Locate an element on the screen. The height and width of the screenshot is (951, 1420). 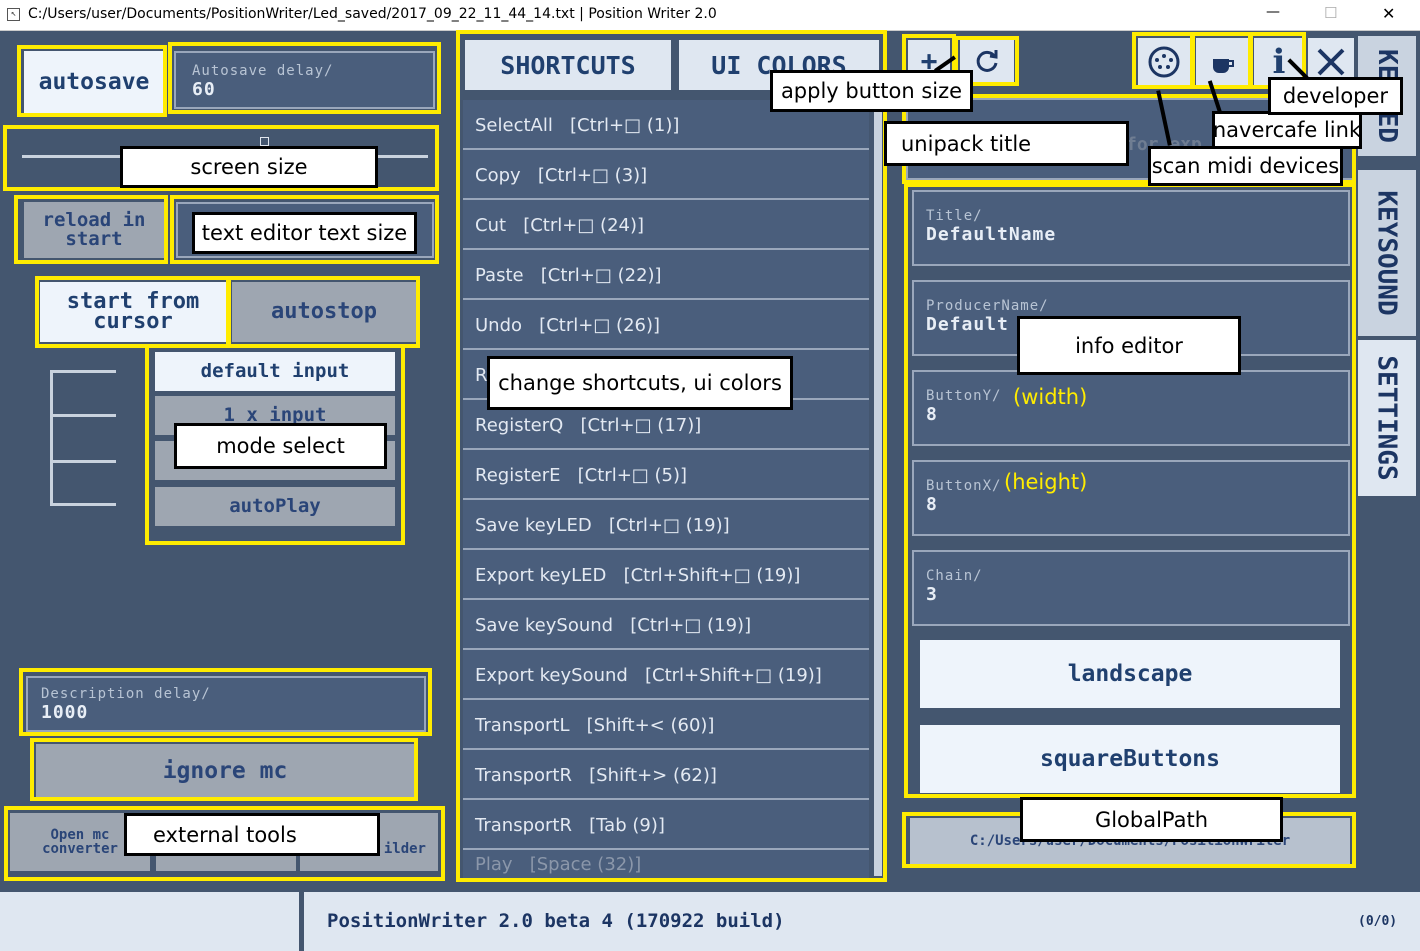
annotation-external-tools: external tools is located at coordinates (252, 834).